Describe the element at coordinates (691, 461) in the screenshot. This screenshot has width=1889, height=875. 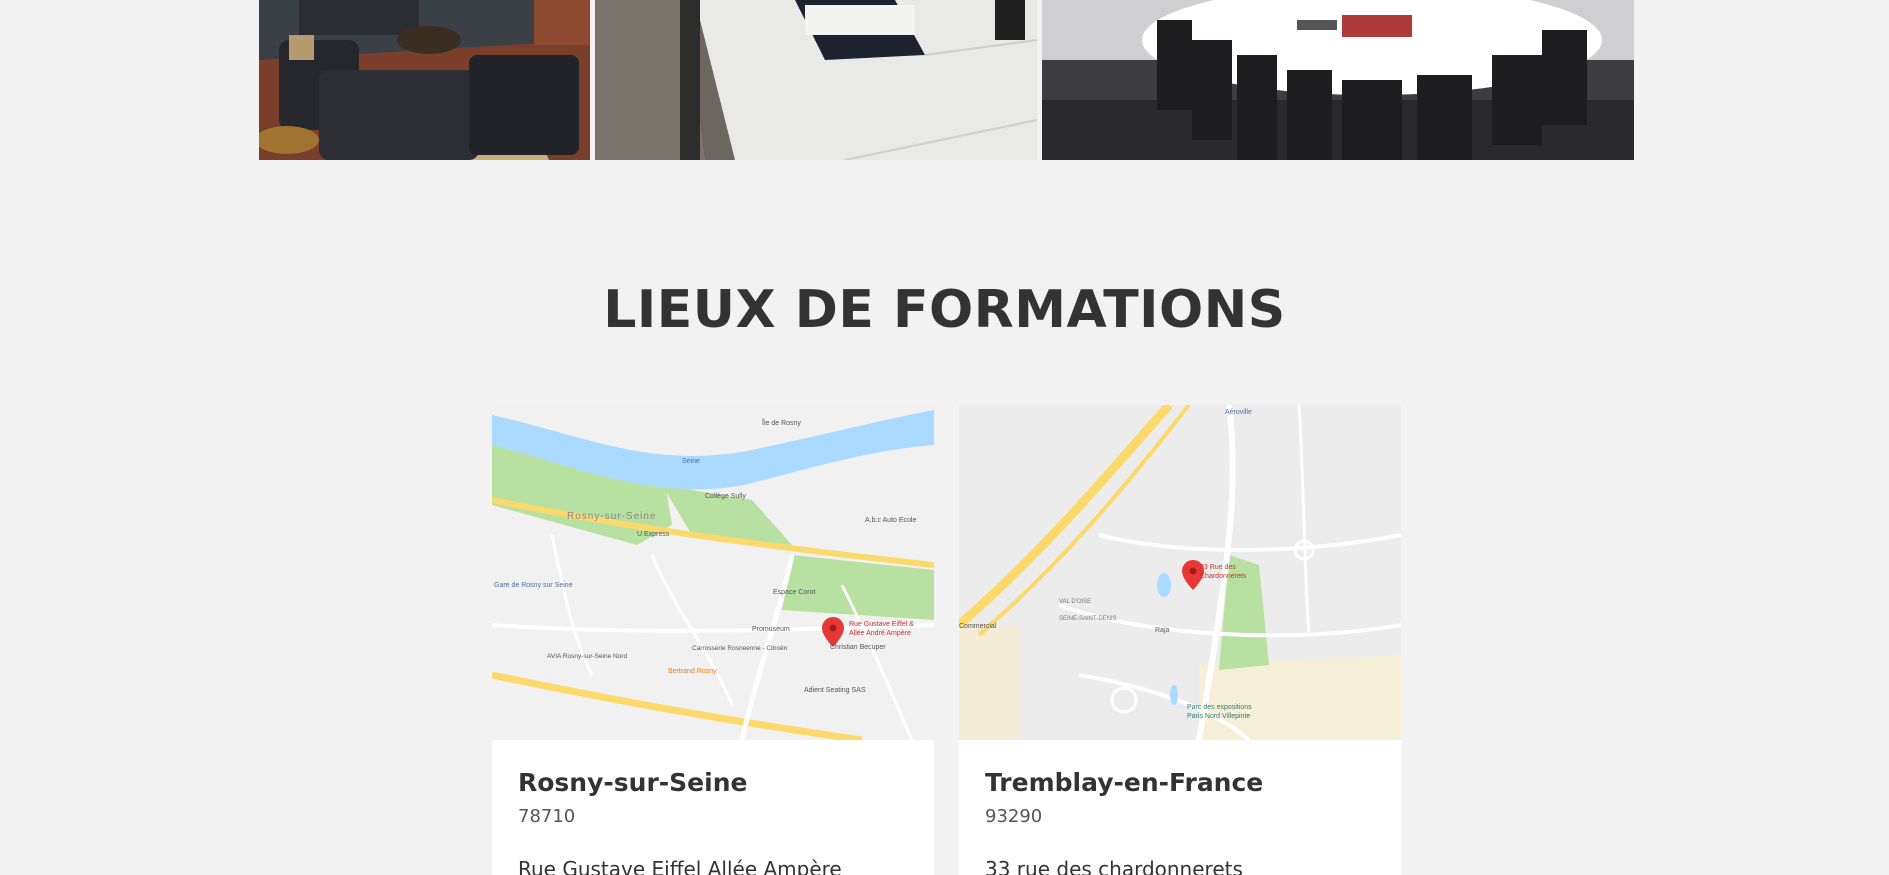
I see `map-river-label: Seine` at that location.